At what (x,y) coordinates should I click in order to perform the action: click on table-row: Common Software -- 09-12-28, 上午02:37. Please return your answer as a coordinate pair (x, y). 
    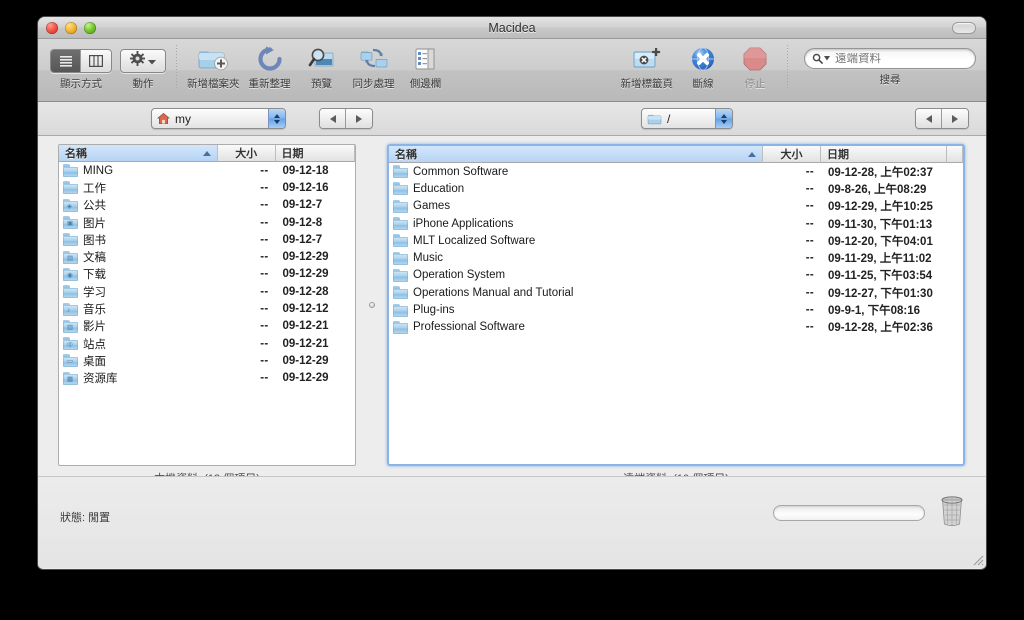
    Looking at the image, I should click on (676, 171).